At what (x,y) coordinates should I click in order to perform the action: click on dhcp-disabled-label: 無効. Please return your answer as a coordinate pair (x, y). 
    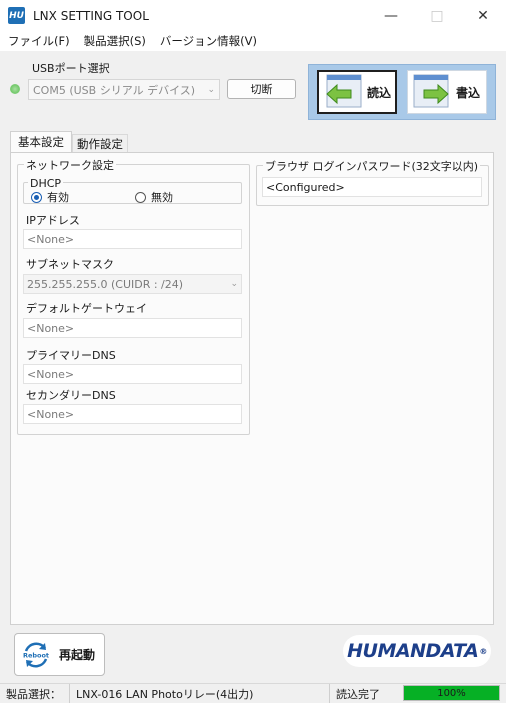
    Looking at the image, I should click on (162, 197).